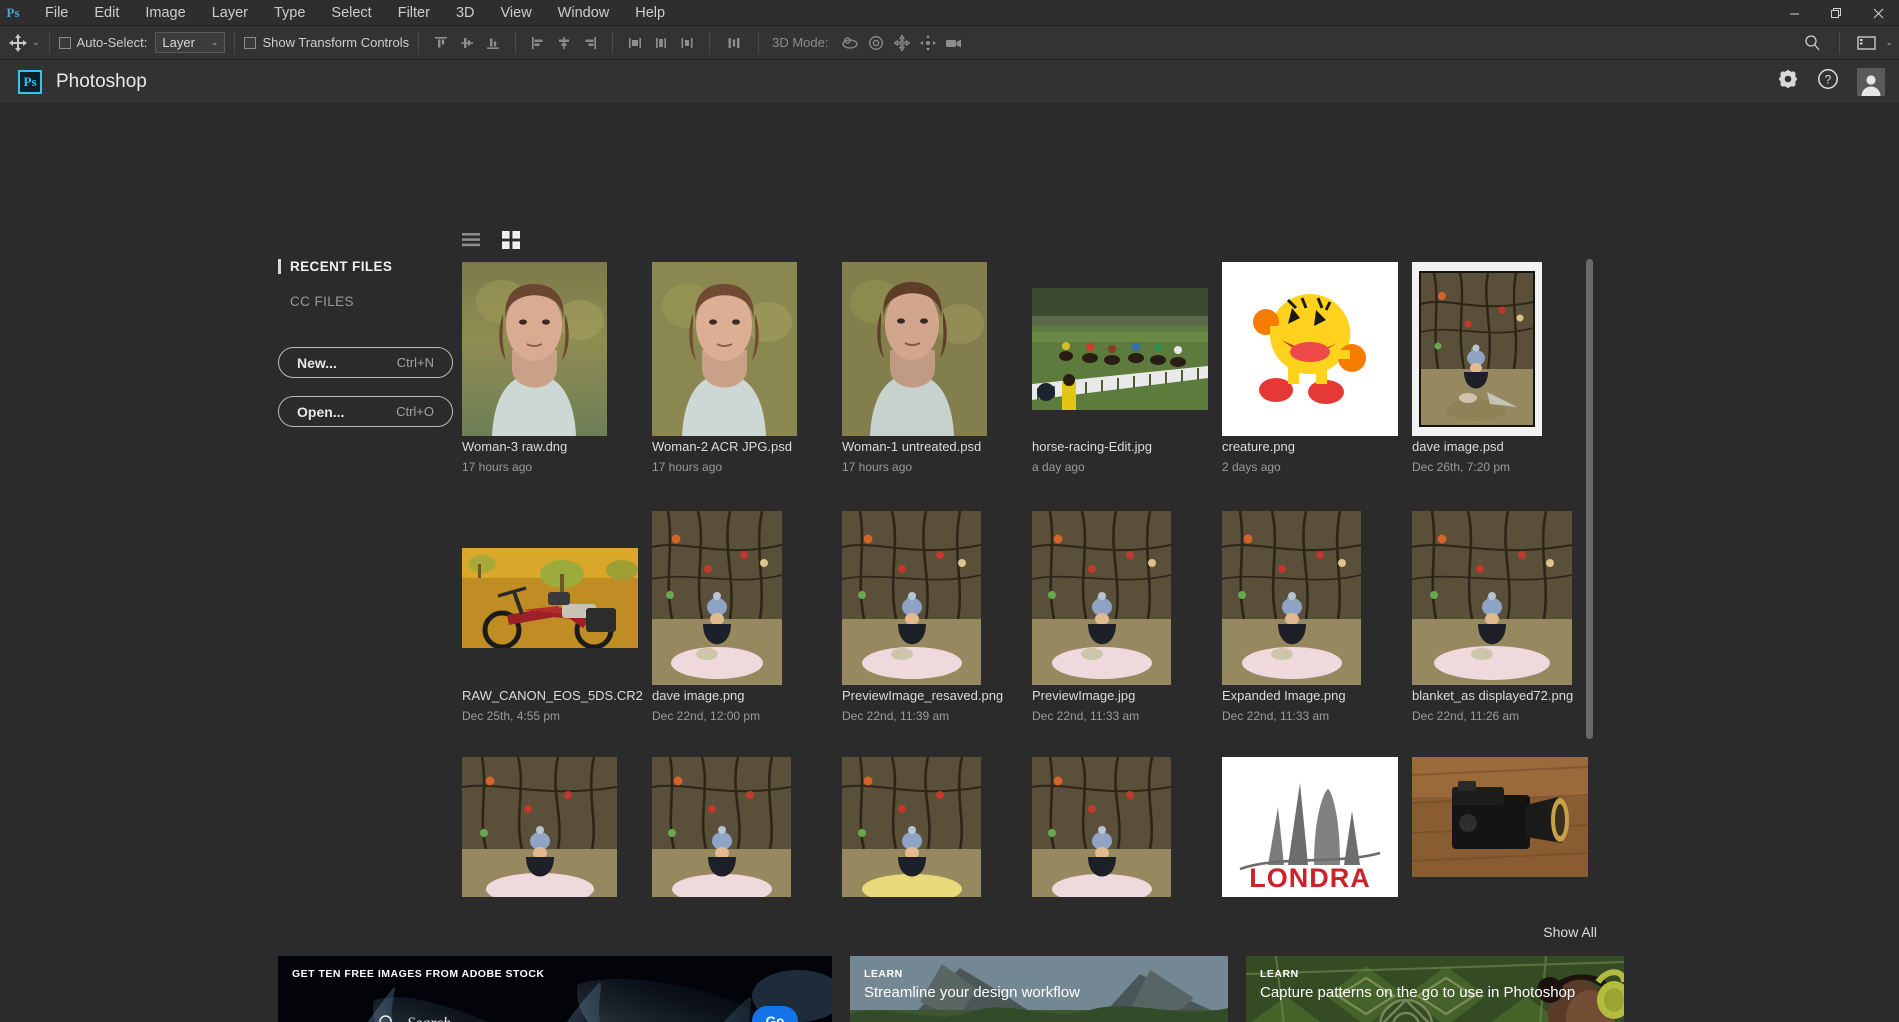  Describe the element at coordinates (775, 1014) in the screenshot. I see `stock-go-button: Go` at that location.